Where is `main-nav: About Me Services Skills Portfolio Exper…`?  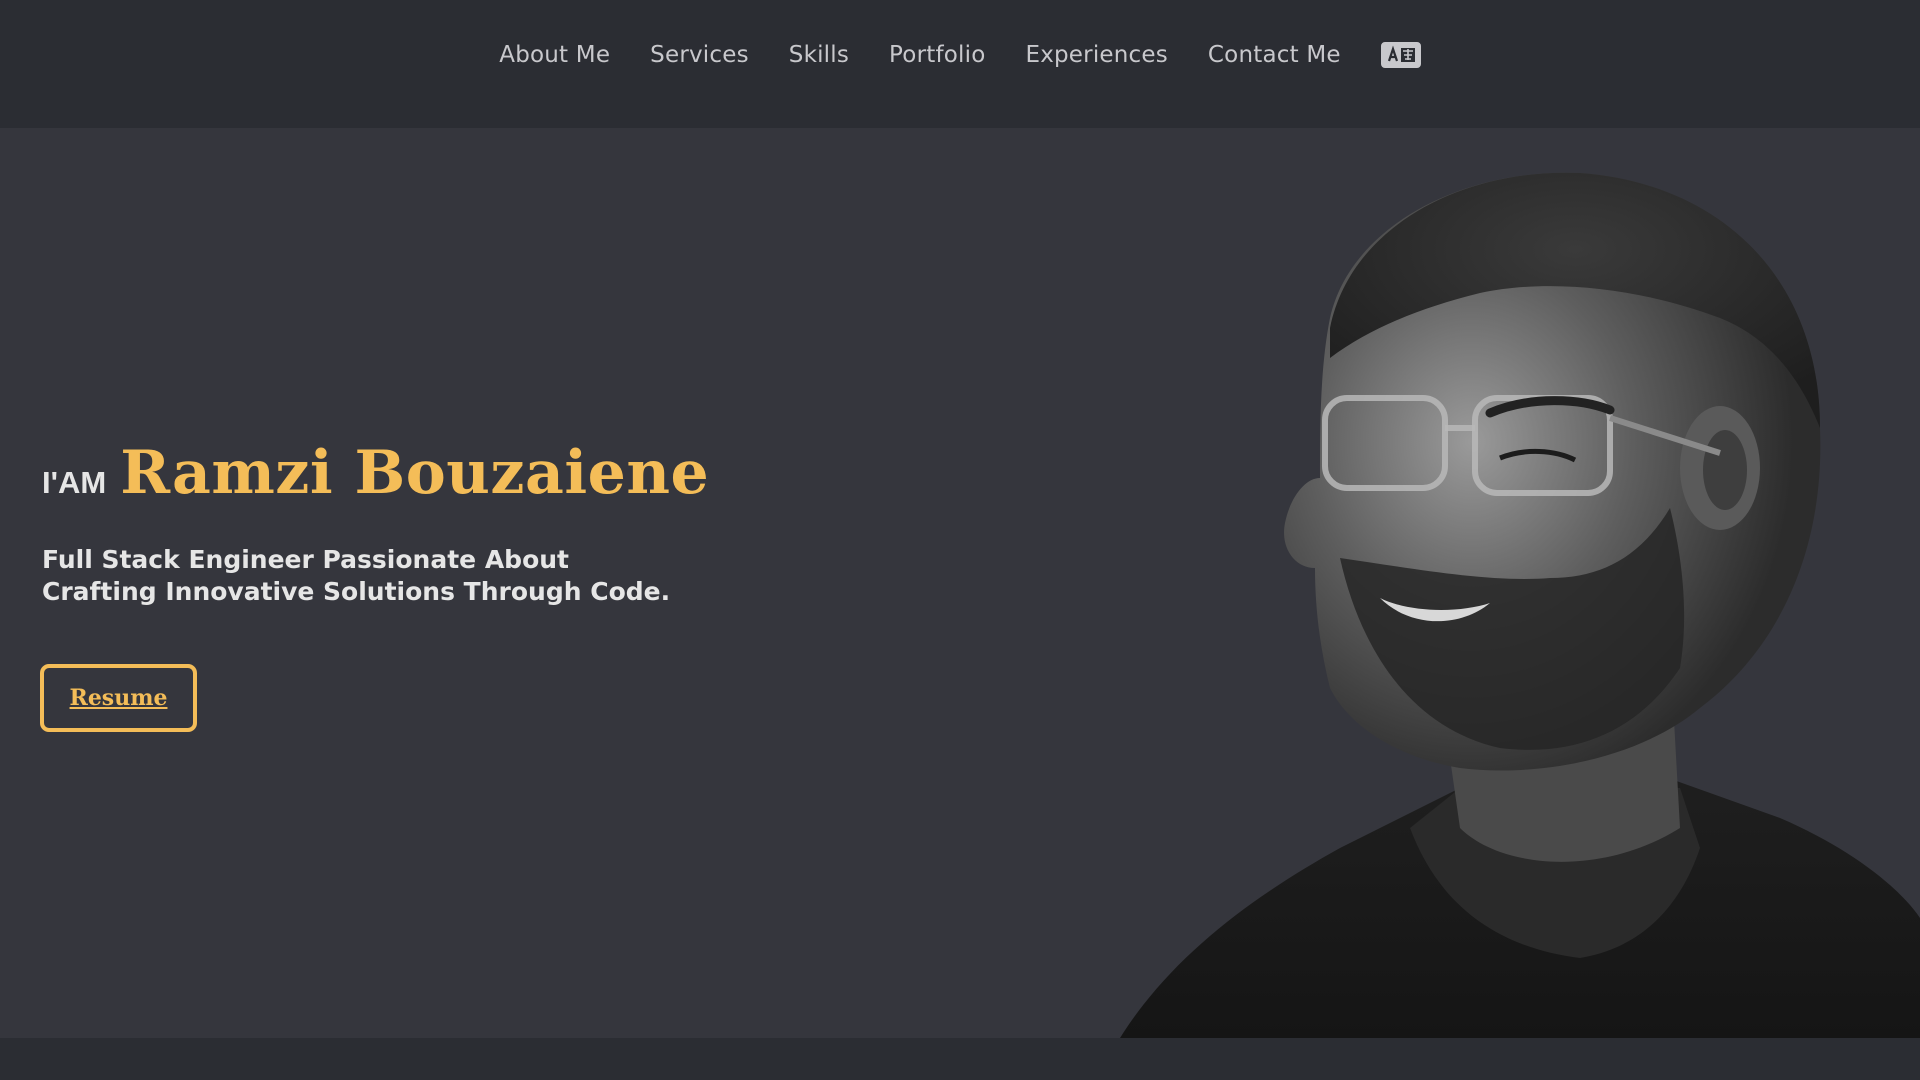 main-nav: About Me Services Skills Portfolio Exper… is located at coordinates (960, 55).